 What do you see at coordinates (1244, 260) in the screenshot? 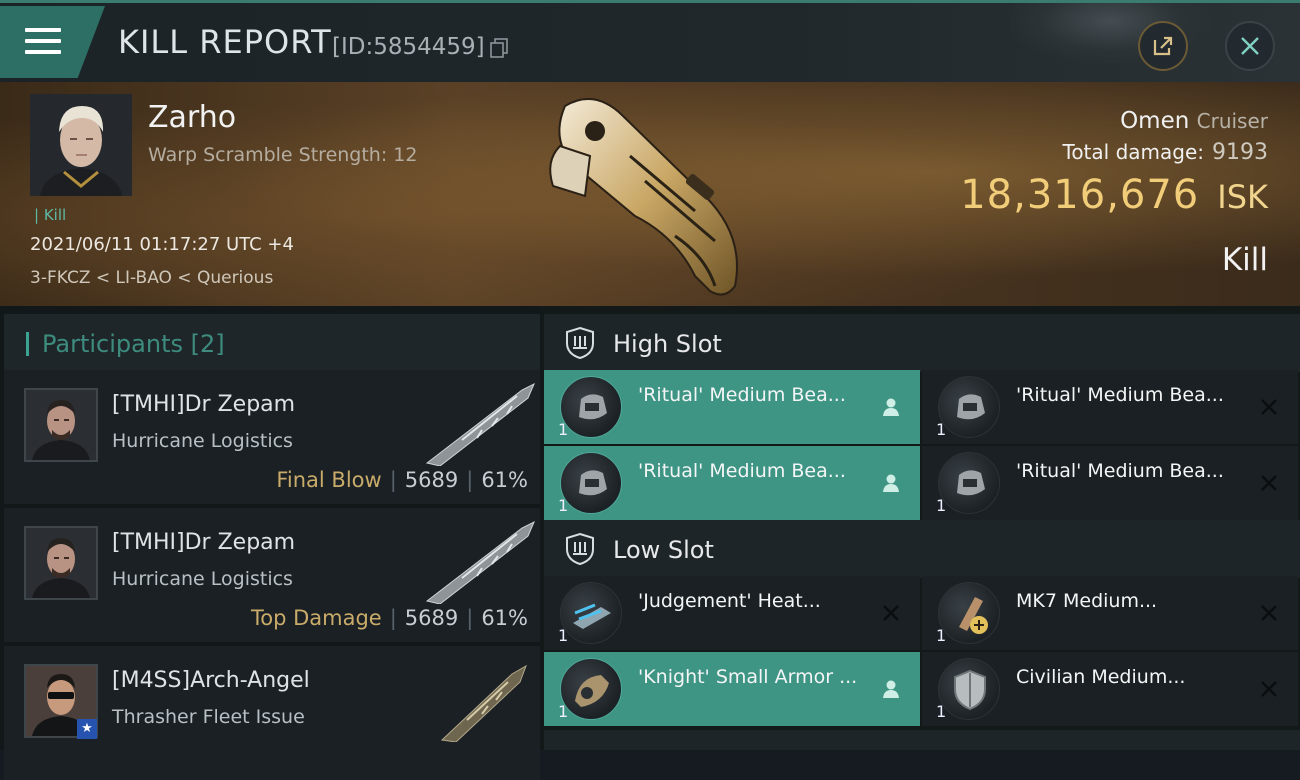
I see `kill-result: Kill` at bounding box center [1244, 260].